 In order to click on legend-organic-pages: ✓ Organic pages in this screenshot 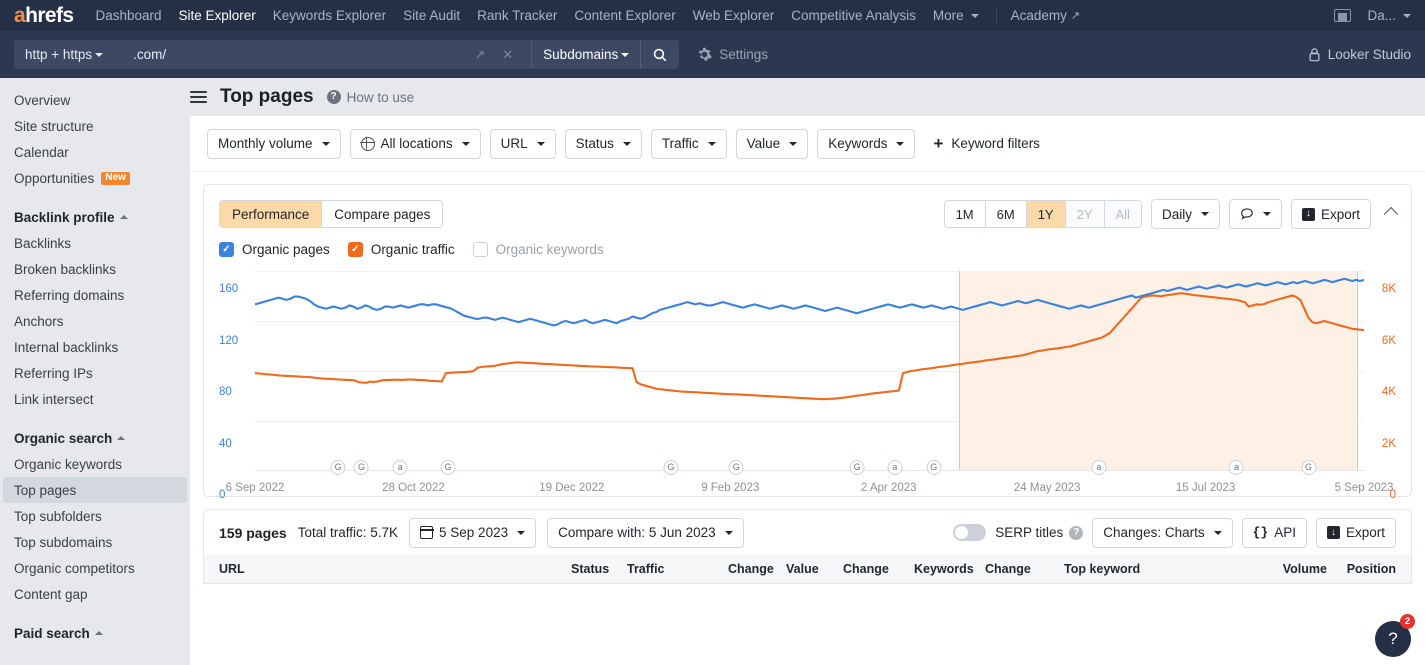, I will do `click(274, 249)`.